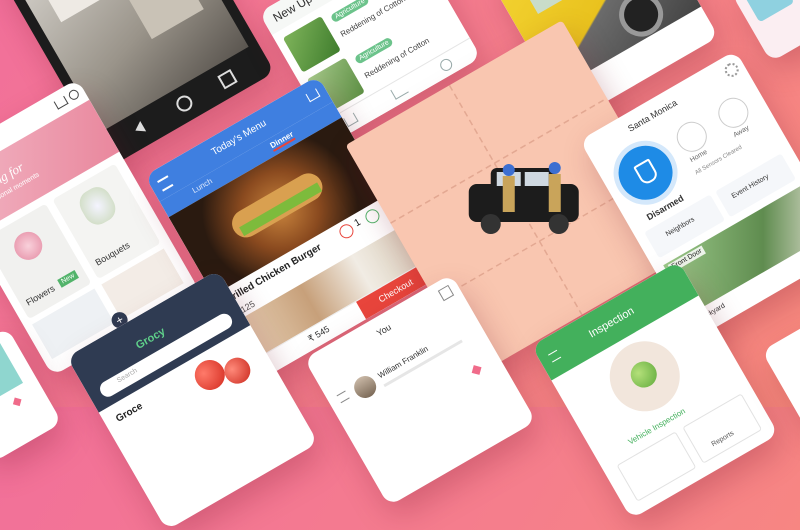 The width and height of the screenshot is (800, 530). Describe the element at coordinates (722, 428) in the screenshot. I see `reports-card: Reports` at that location.